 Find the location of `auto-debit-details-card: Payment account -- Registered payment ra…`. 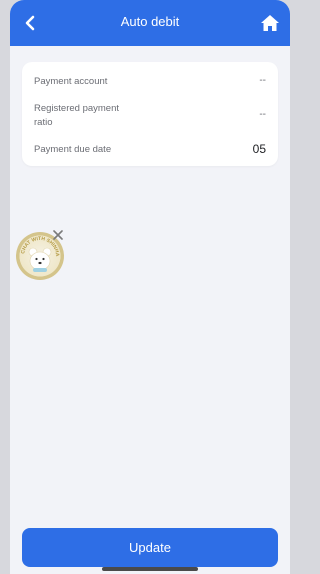

auto-debit-details-card: Payment account -- Registered payment ra… is located at coordinates (150, 114).